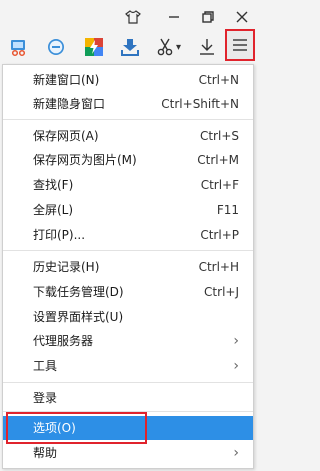  What do you see at coordinates (219, 136) in the screenshot?
I see `menu-item-shortcut: Ctrl+S` at bounding box center [219, 136].